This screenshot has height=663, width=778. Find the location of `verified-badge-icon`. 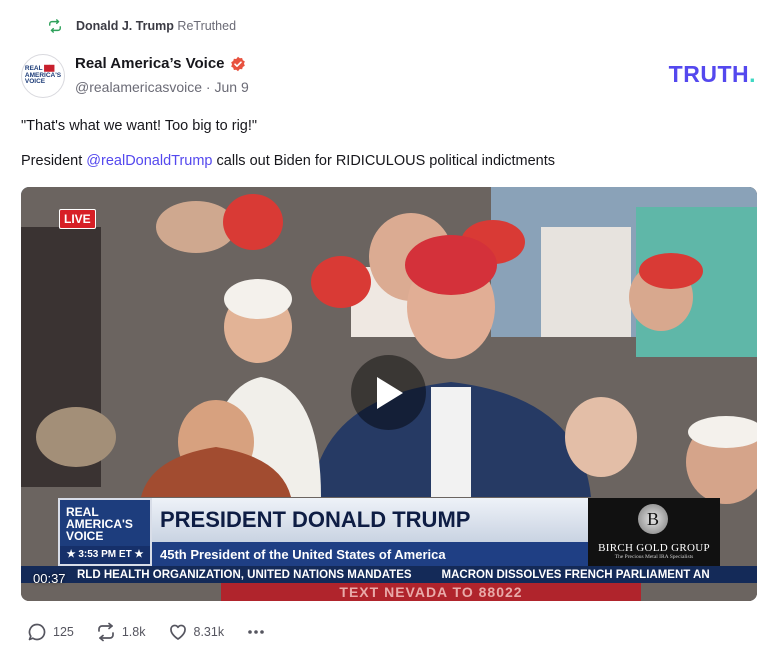

verified-badge-icon is located at coordinates (238, 64).